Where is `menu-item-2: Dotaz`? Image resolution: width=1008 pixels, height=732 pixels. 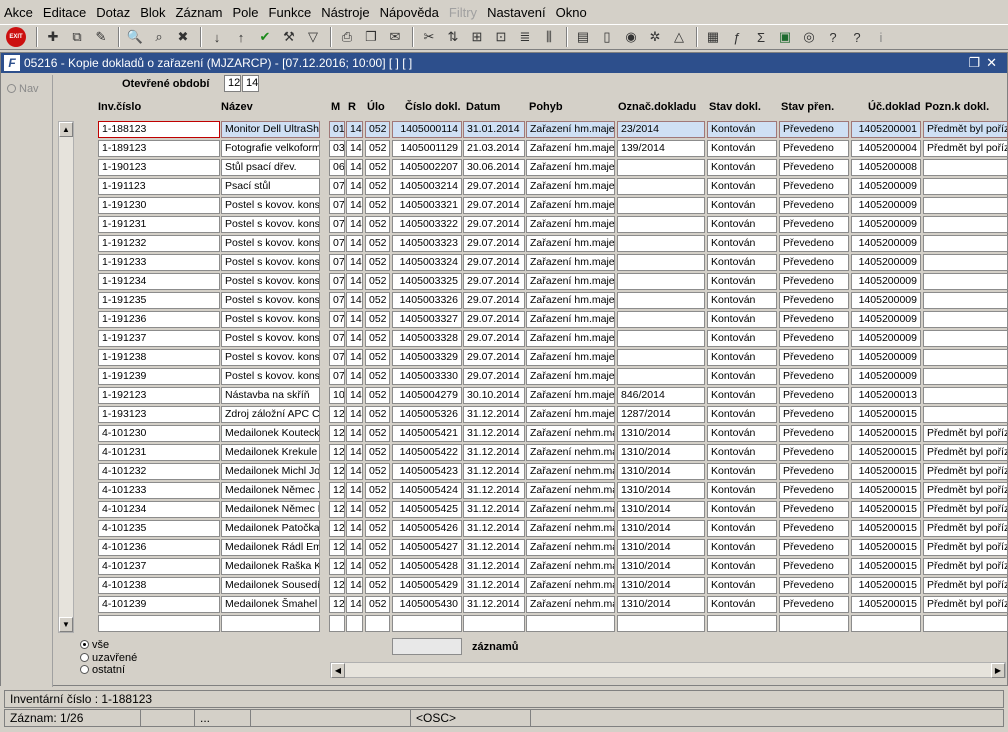
menu-item-2: Dotaz is located at coordinates (113, 12).